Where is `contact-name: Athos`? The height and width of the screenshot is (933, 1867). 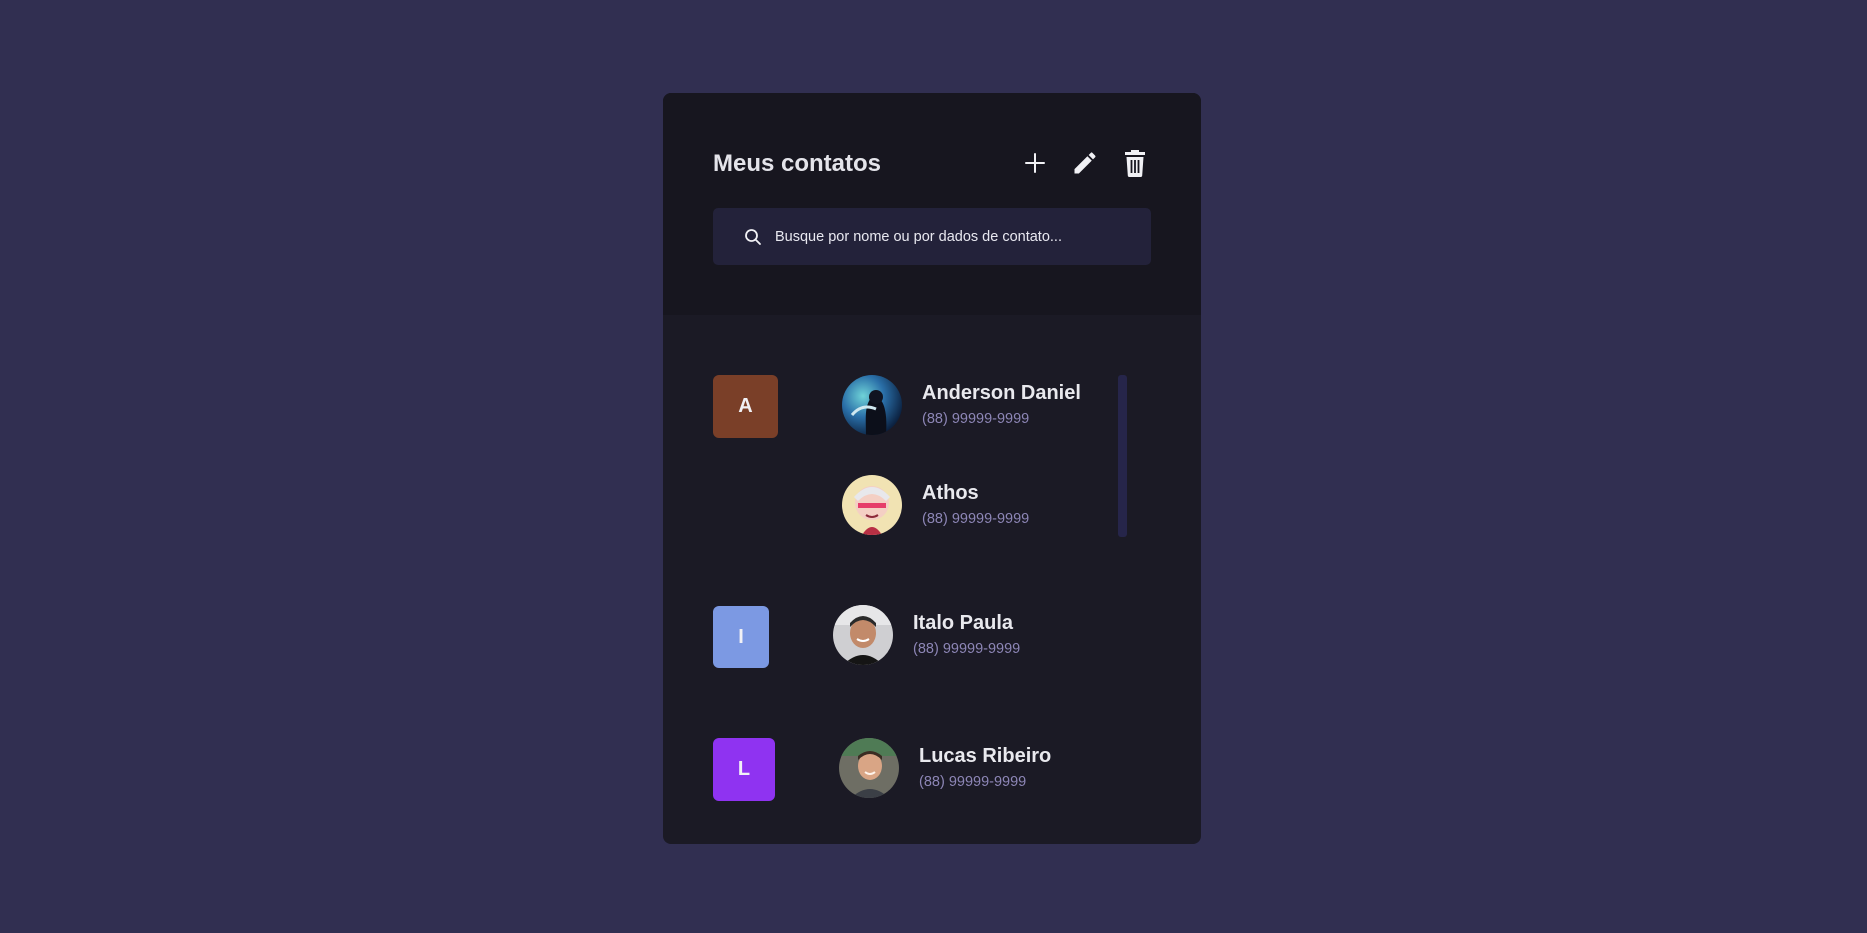 contact-name: Athos is located at coordinates (950, 493).